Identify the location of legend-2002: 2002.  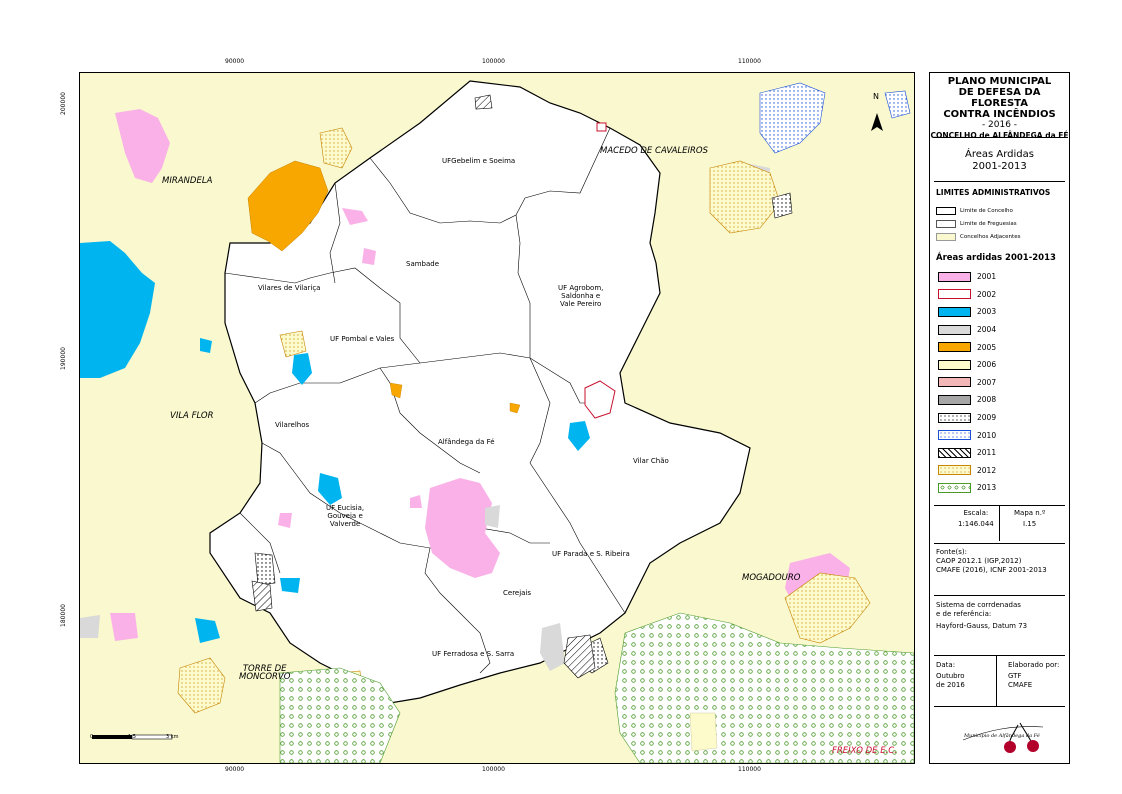
(999, 295).